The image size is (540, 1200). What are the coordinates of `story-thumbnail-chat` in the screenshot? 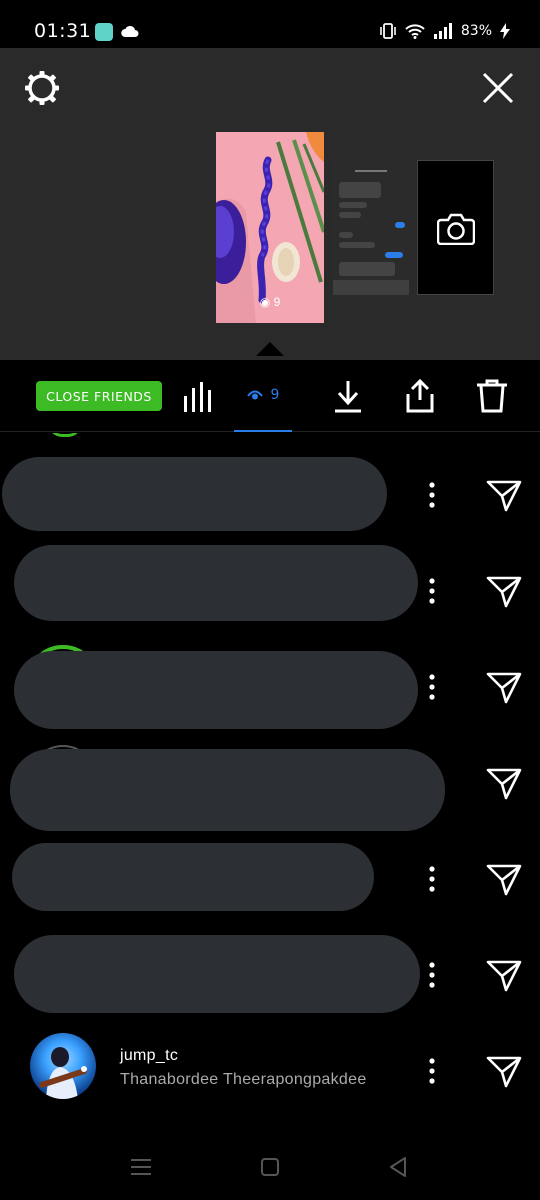 It's located at (371, 227).